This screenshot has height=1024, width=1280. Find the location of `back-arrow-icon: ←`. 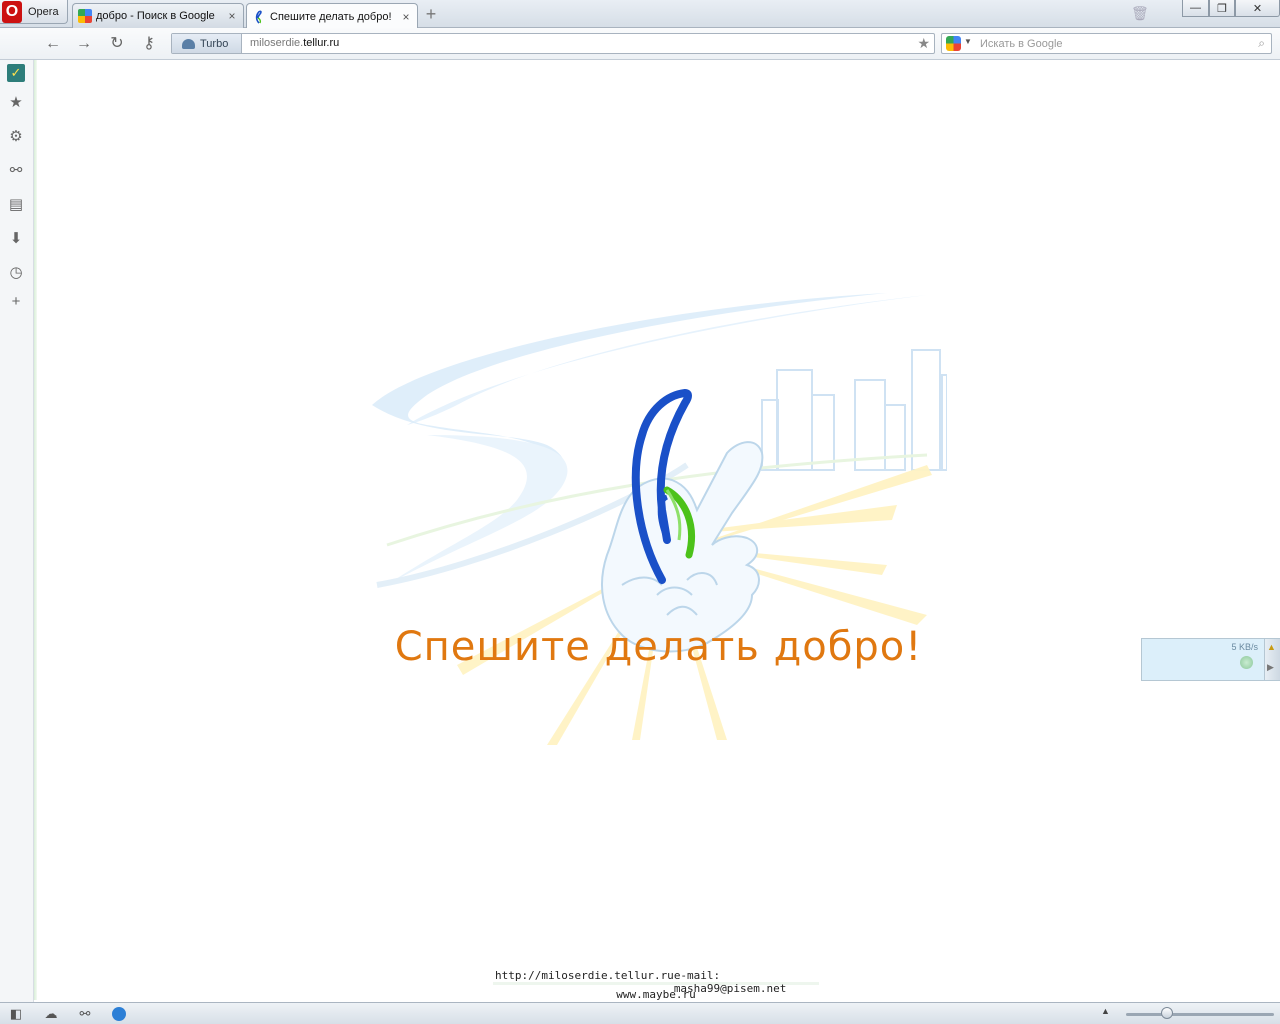

back-arrow-icon: ← is located at coordinates (53, 44).